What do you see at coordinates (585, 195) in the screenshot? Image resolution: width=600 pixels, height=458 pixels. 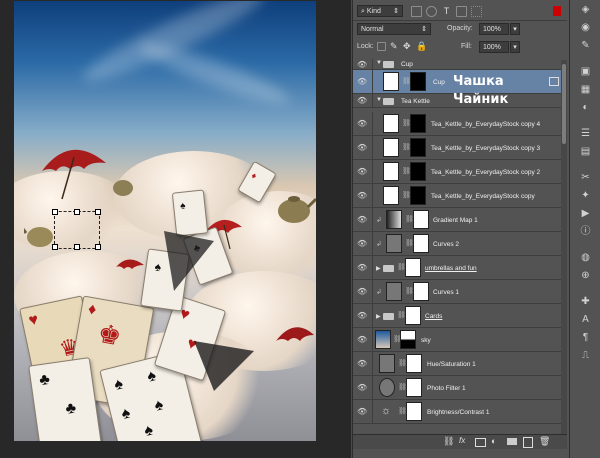 I see `clone-source-icon: ✦` at bounding box center [585, 195].